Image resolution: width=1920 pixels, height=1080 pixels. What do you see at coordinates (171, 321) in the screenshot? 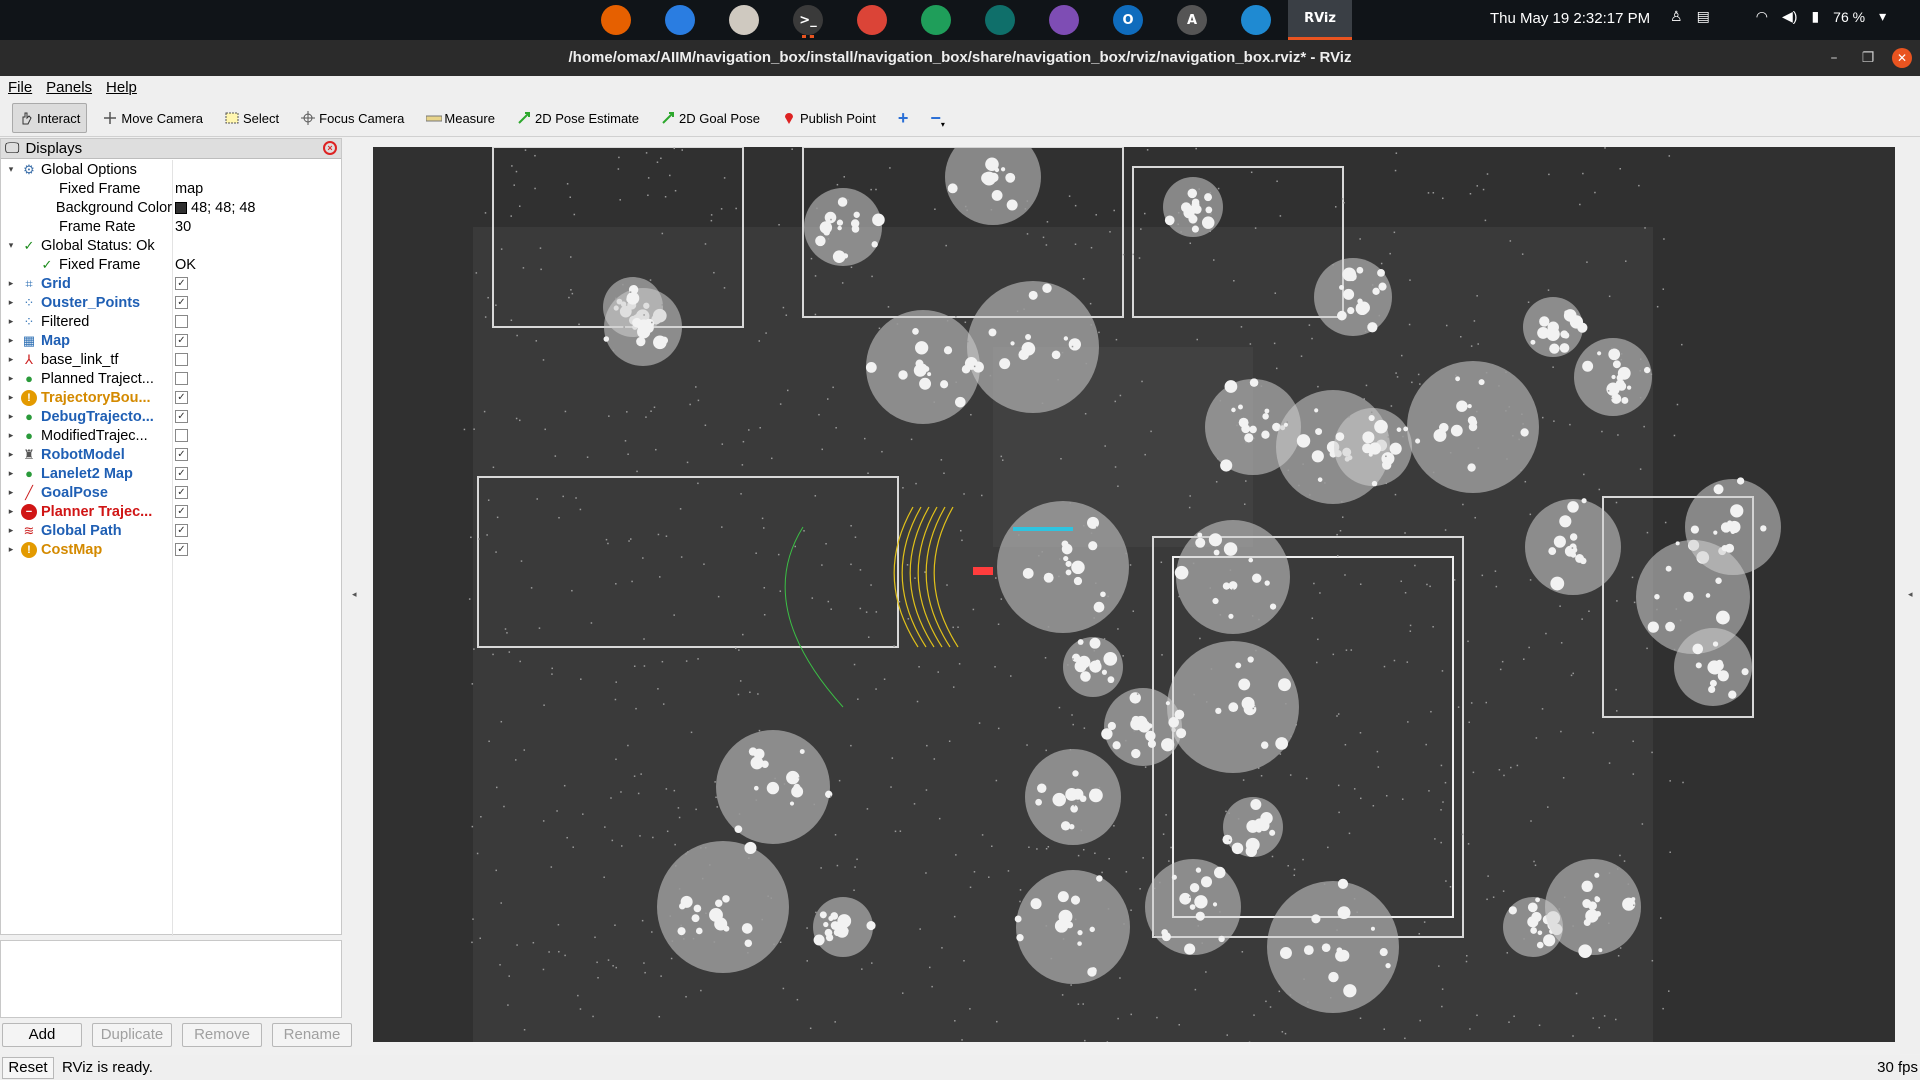
I see `display-row: ▸ ⁘ Filtered` at bounding box center [171, 321].